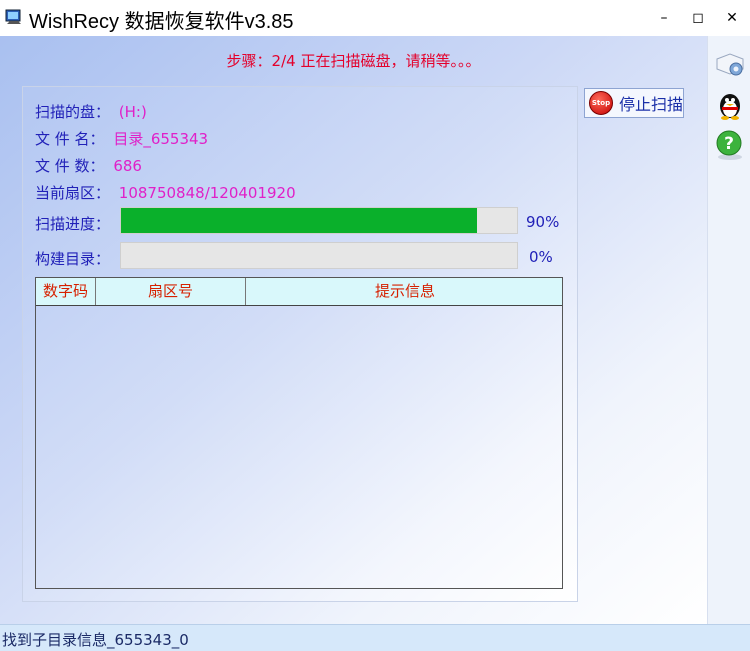 This screenshot has width=750, height=651. Describe the element at coordinates (73, 259) in the screenshot. I see `build-dir-label: 构建目录：` at that location.